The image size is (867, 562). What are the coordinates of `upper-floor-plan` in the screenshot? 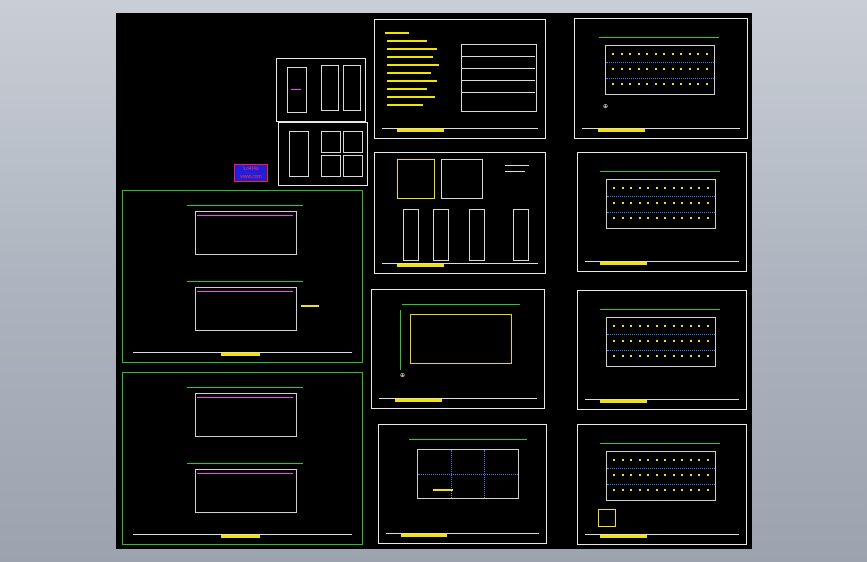 It's located at (246, 233).